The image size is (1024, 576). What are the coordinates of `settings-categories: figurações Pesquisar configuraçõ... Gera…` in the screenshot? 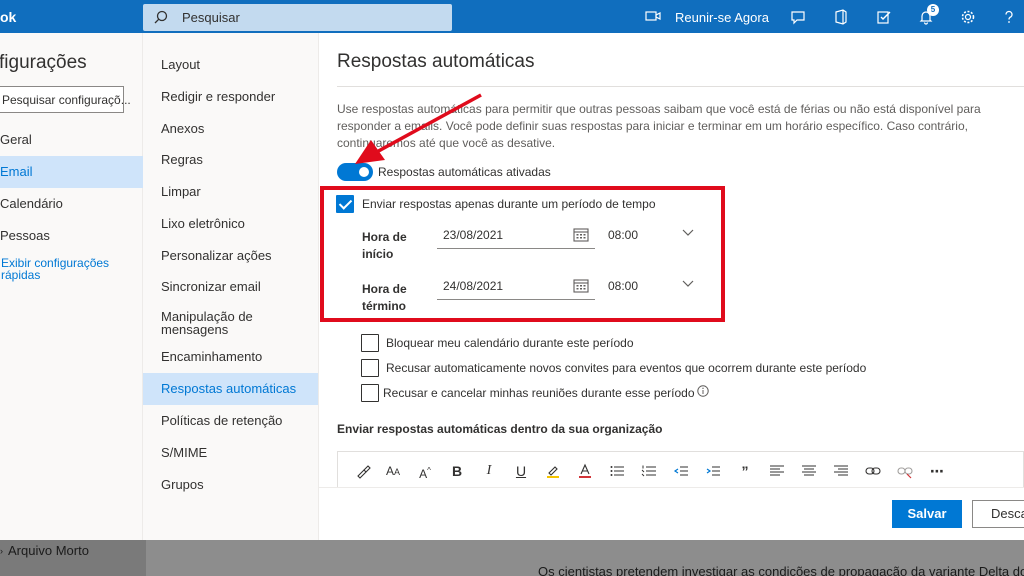 It's located at (71, 286).